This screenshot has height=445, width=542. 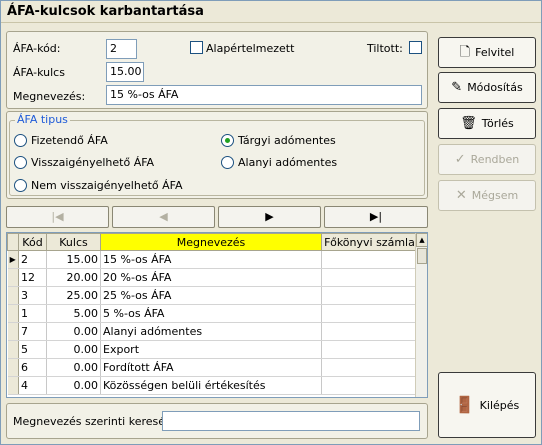 I want to click on cell-rate: 25.00, so click(x=73, y=295).